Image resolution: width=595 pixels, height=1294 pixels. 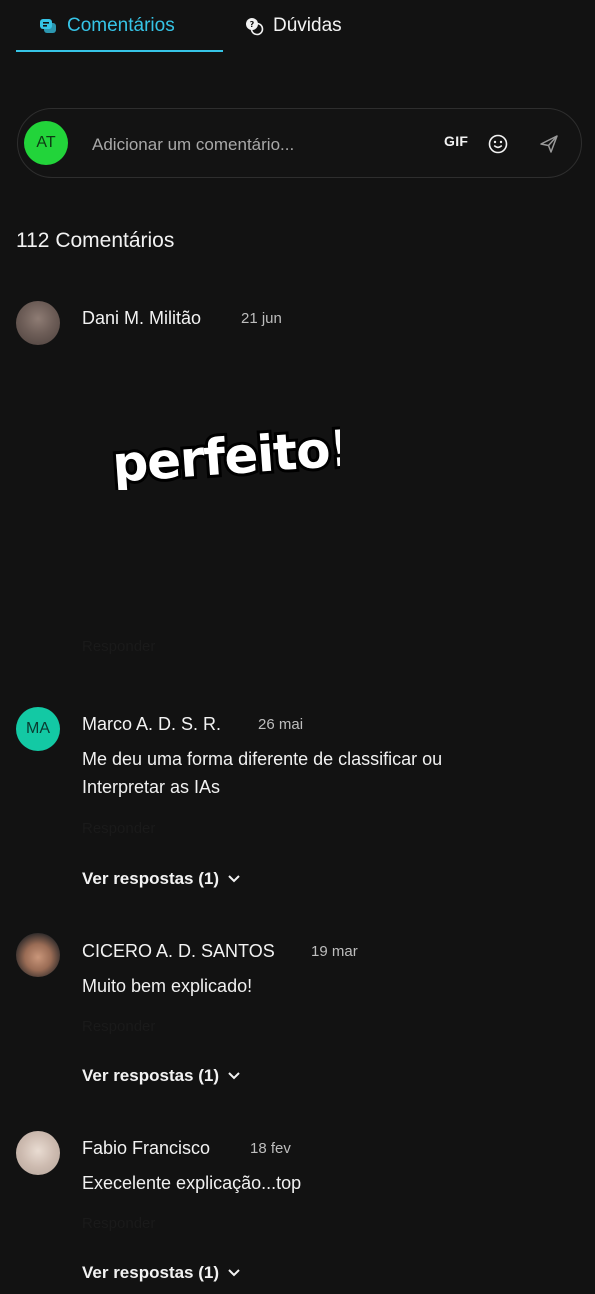 I want to click on comment-body: Execelente explicação...top, so click(x=192, y=1183).